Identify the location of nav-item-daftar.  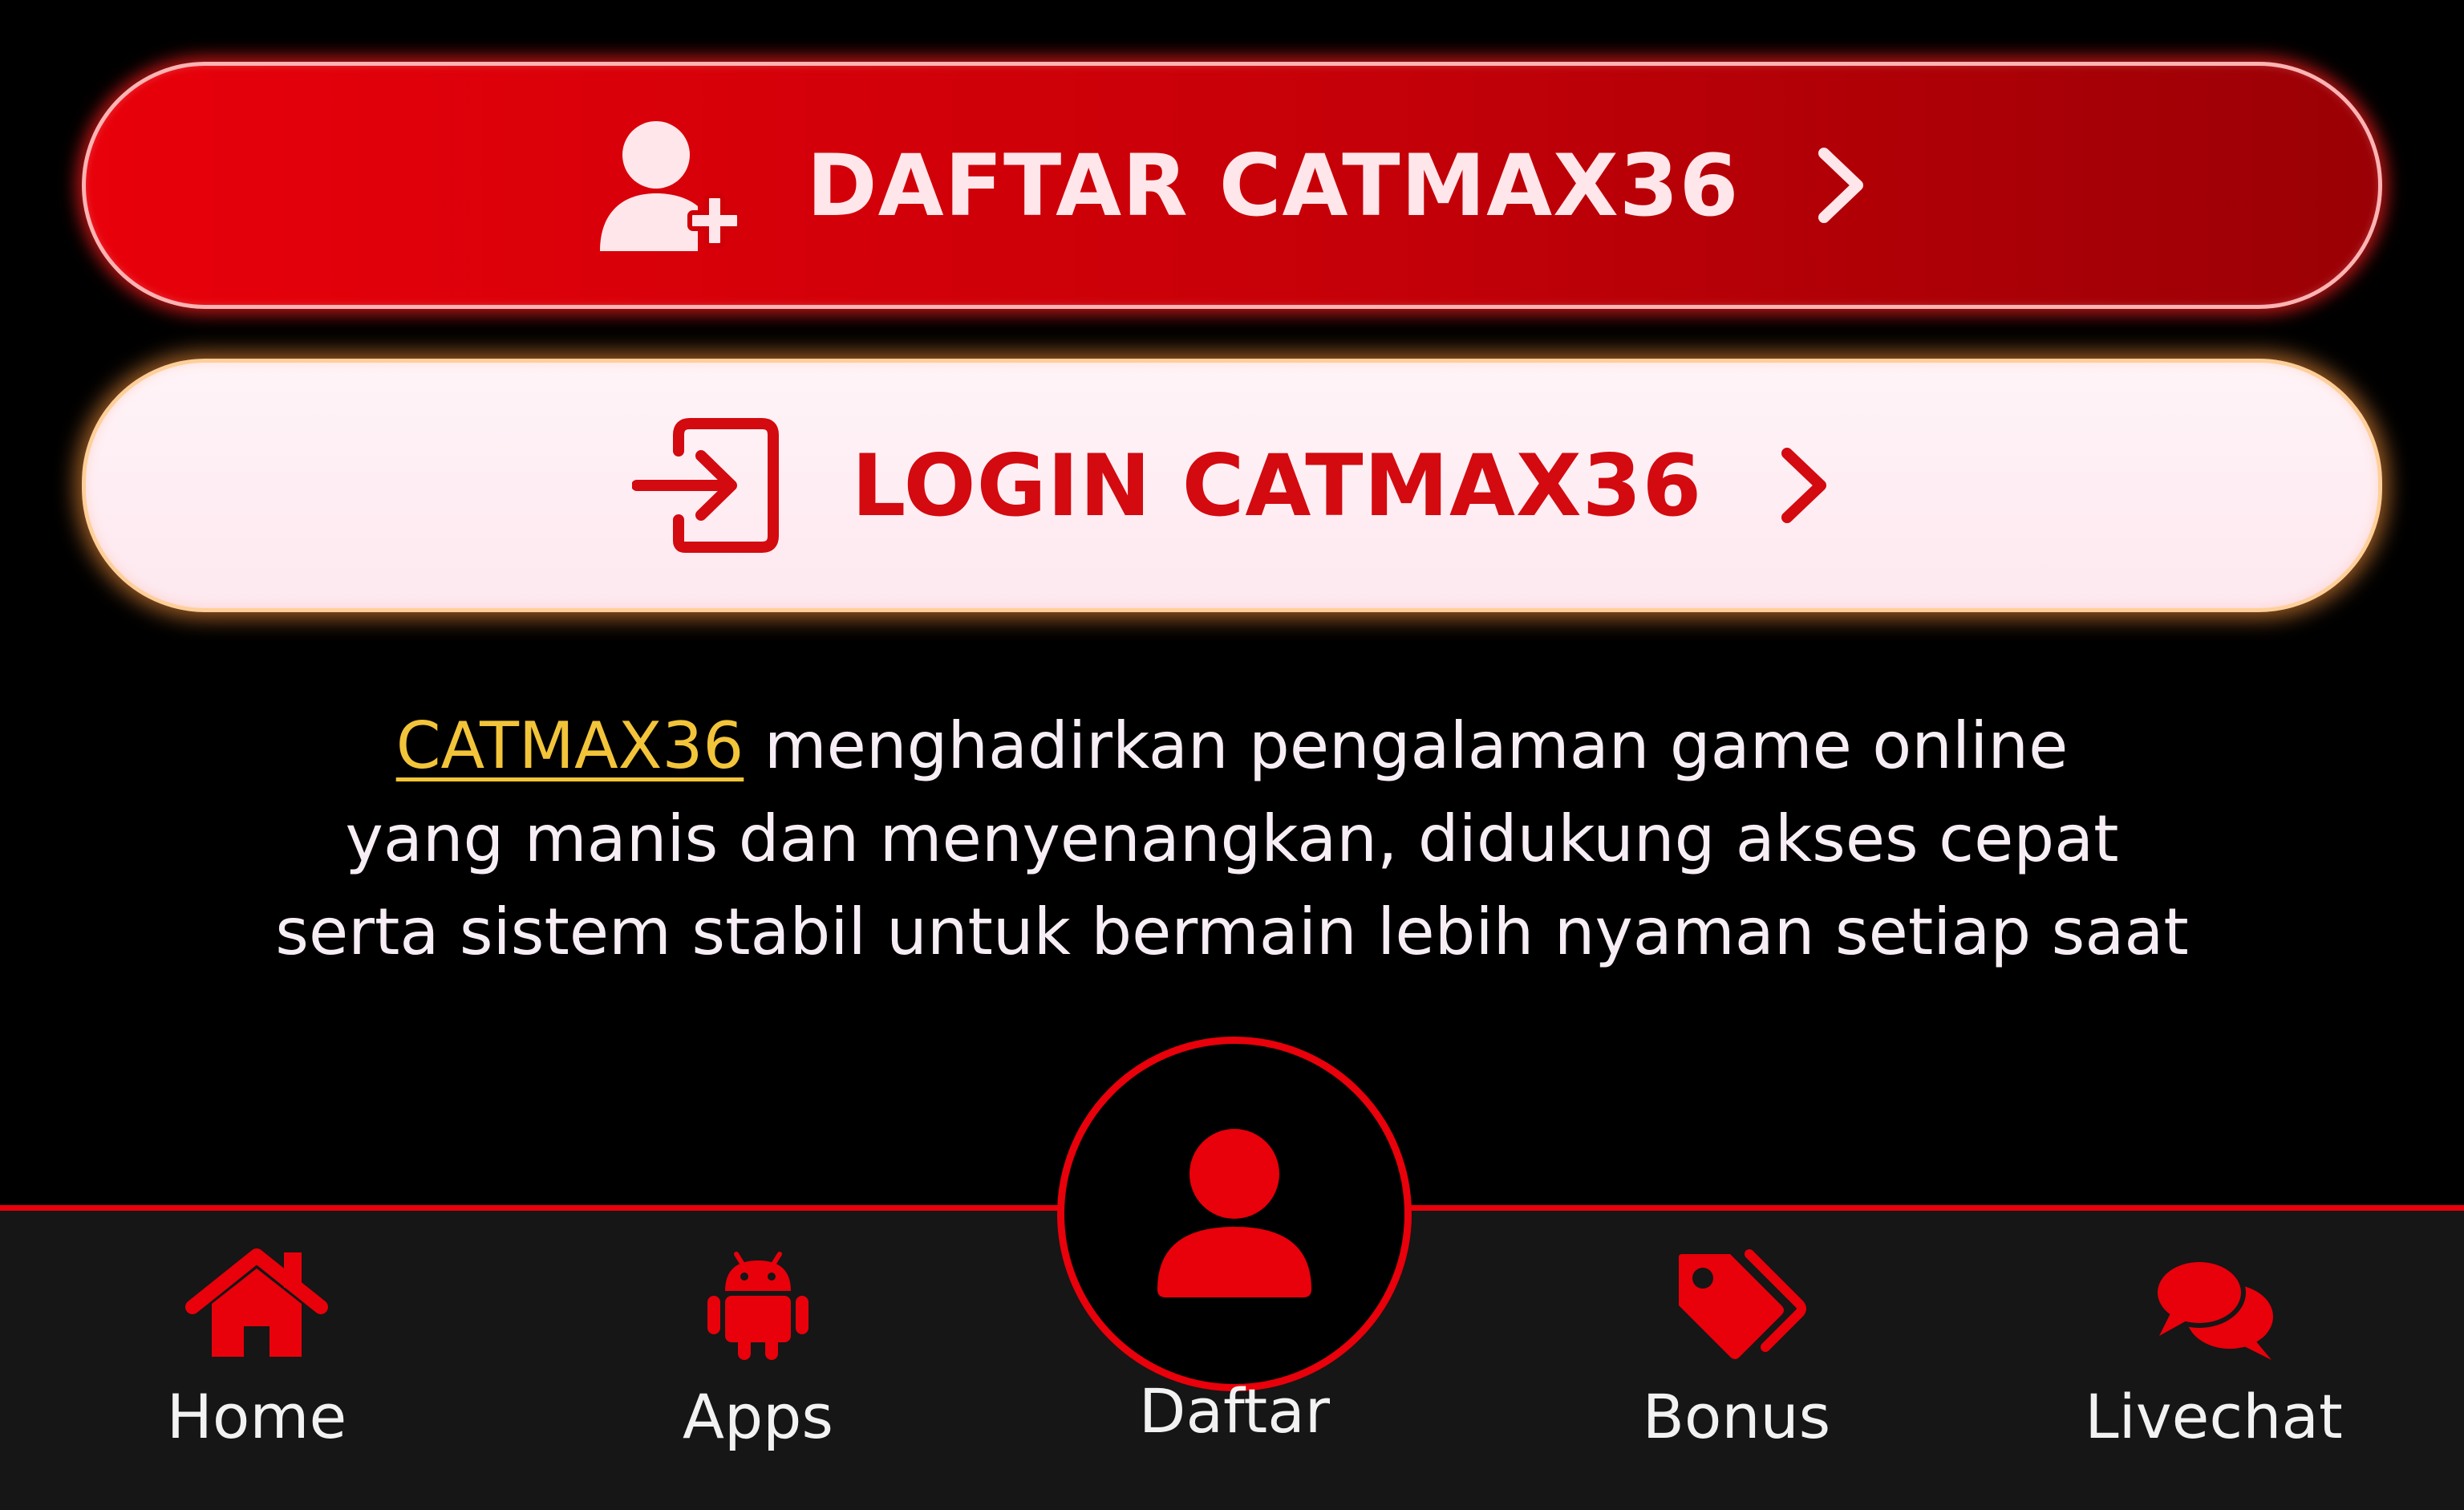
(1234, 1214).